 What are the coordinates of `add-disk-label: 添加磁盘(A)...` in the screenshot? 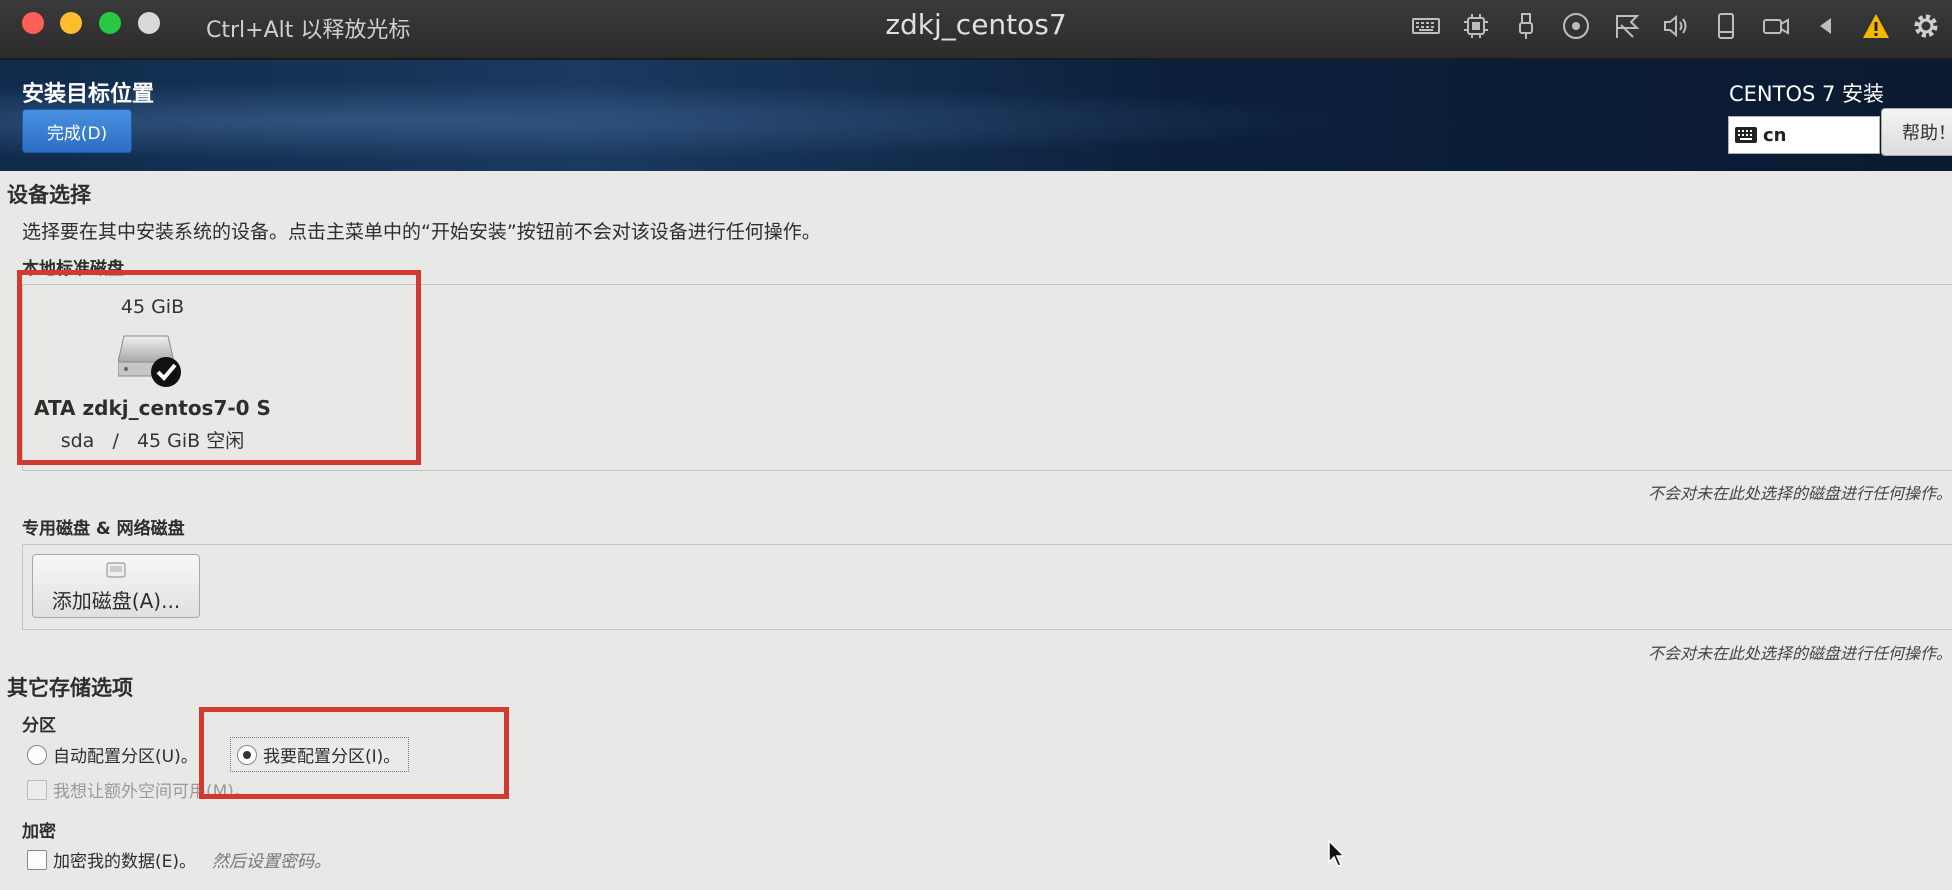 It's located at (116, 601).